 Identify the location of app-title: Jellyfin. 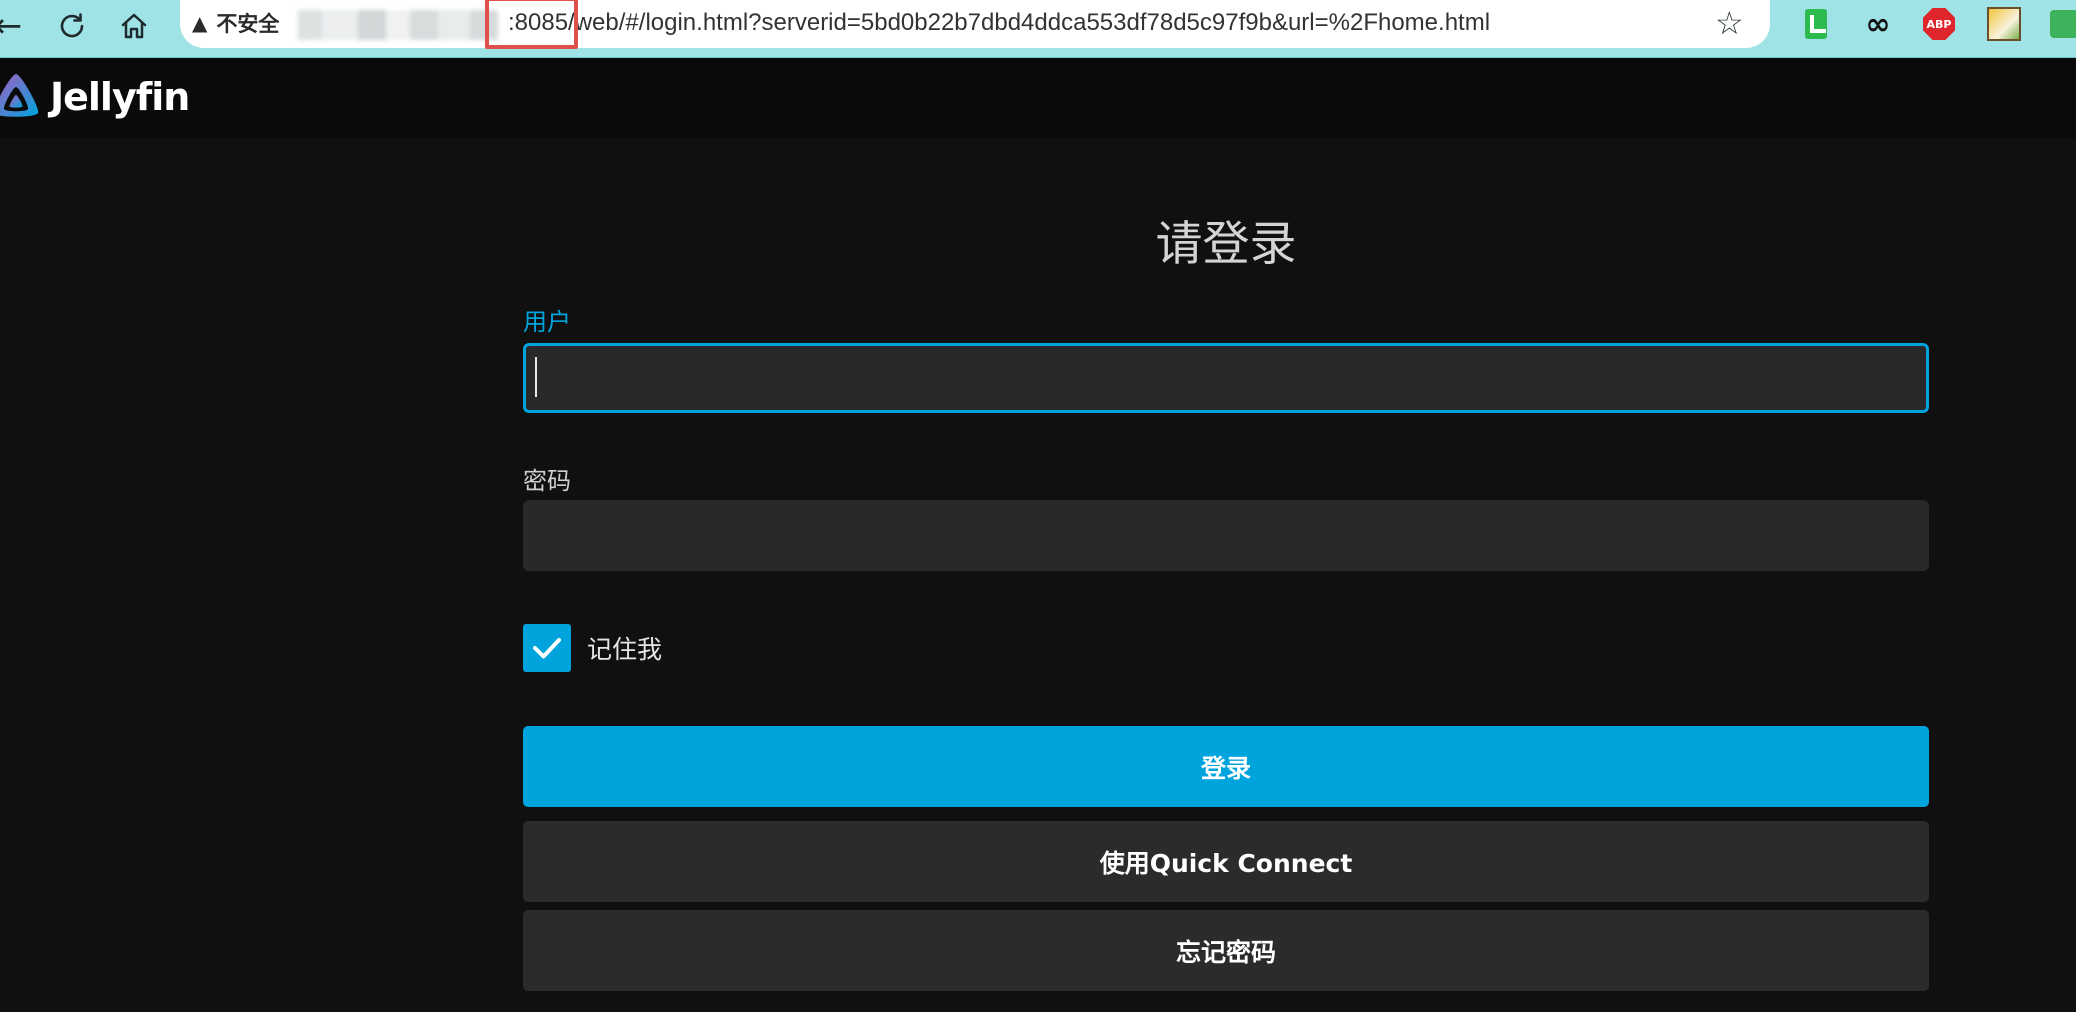
(120, 97).